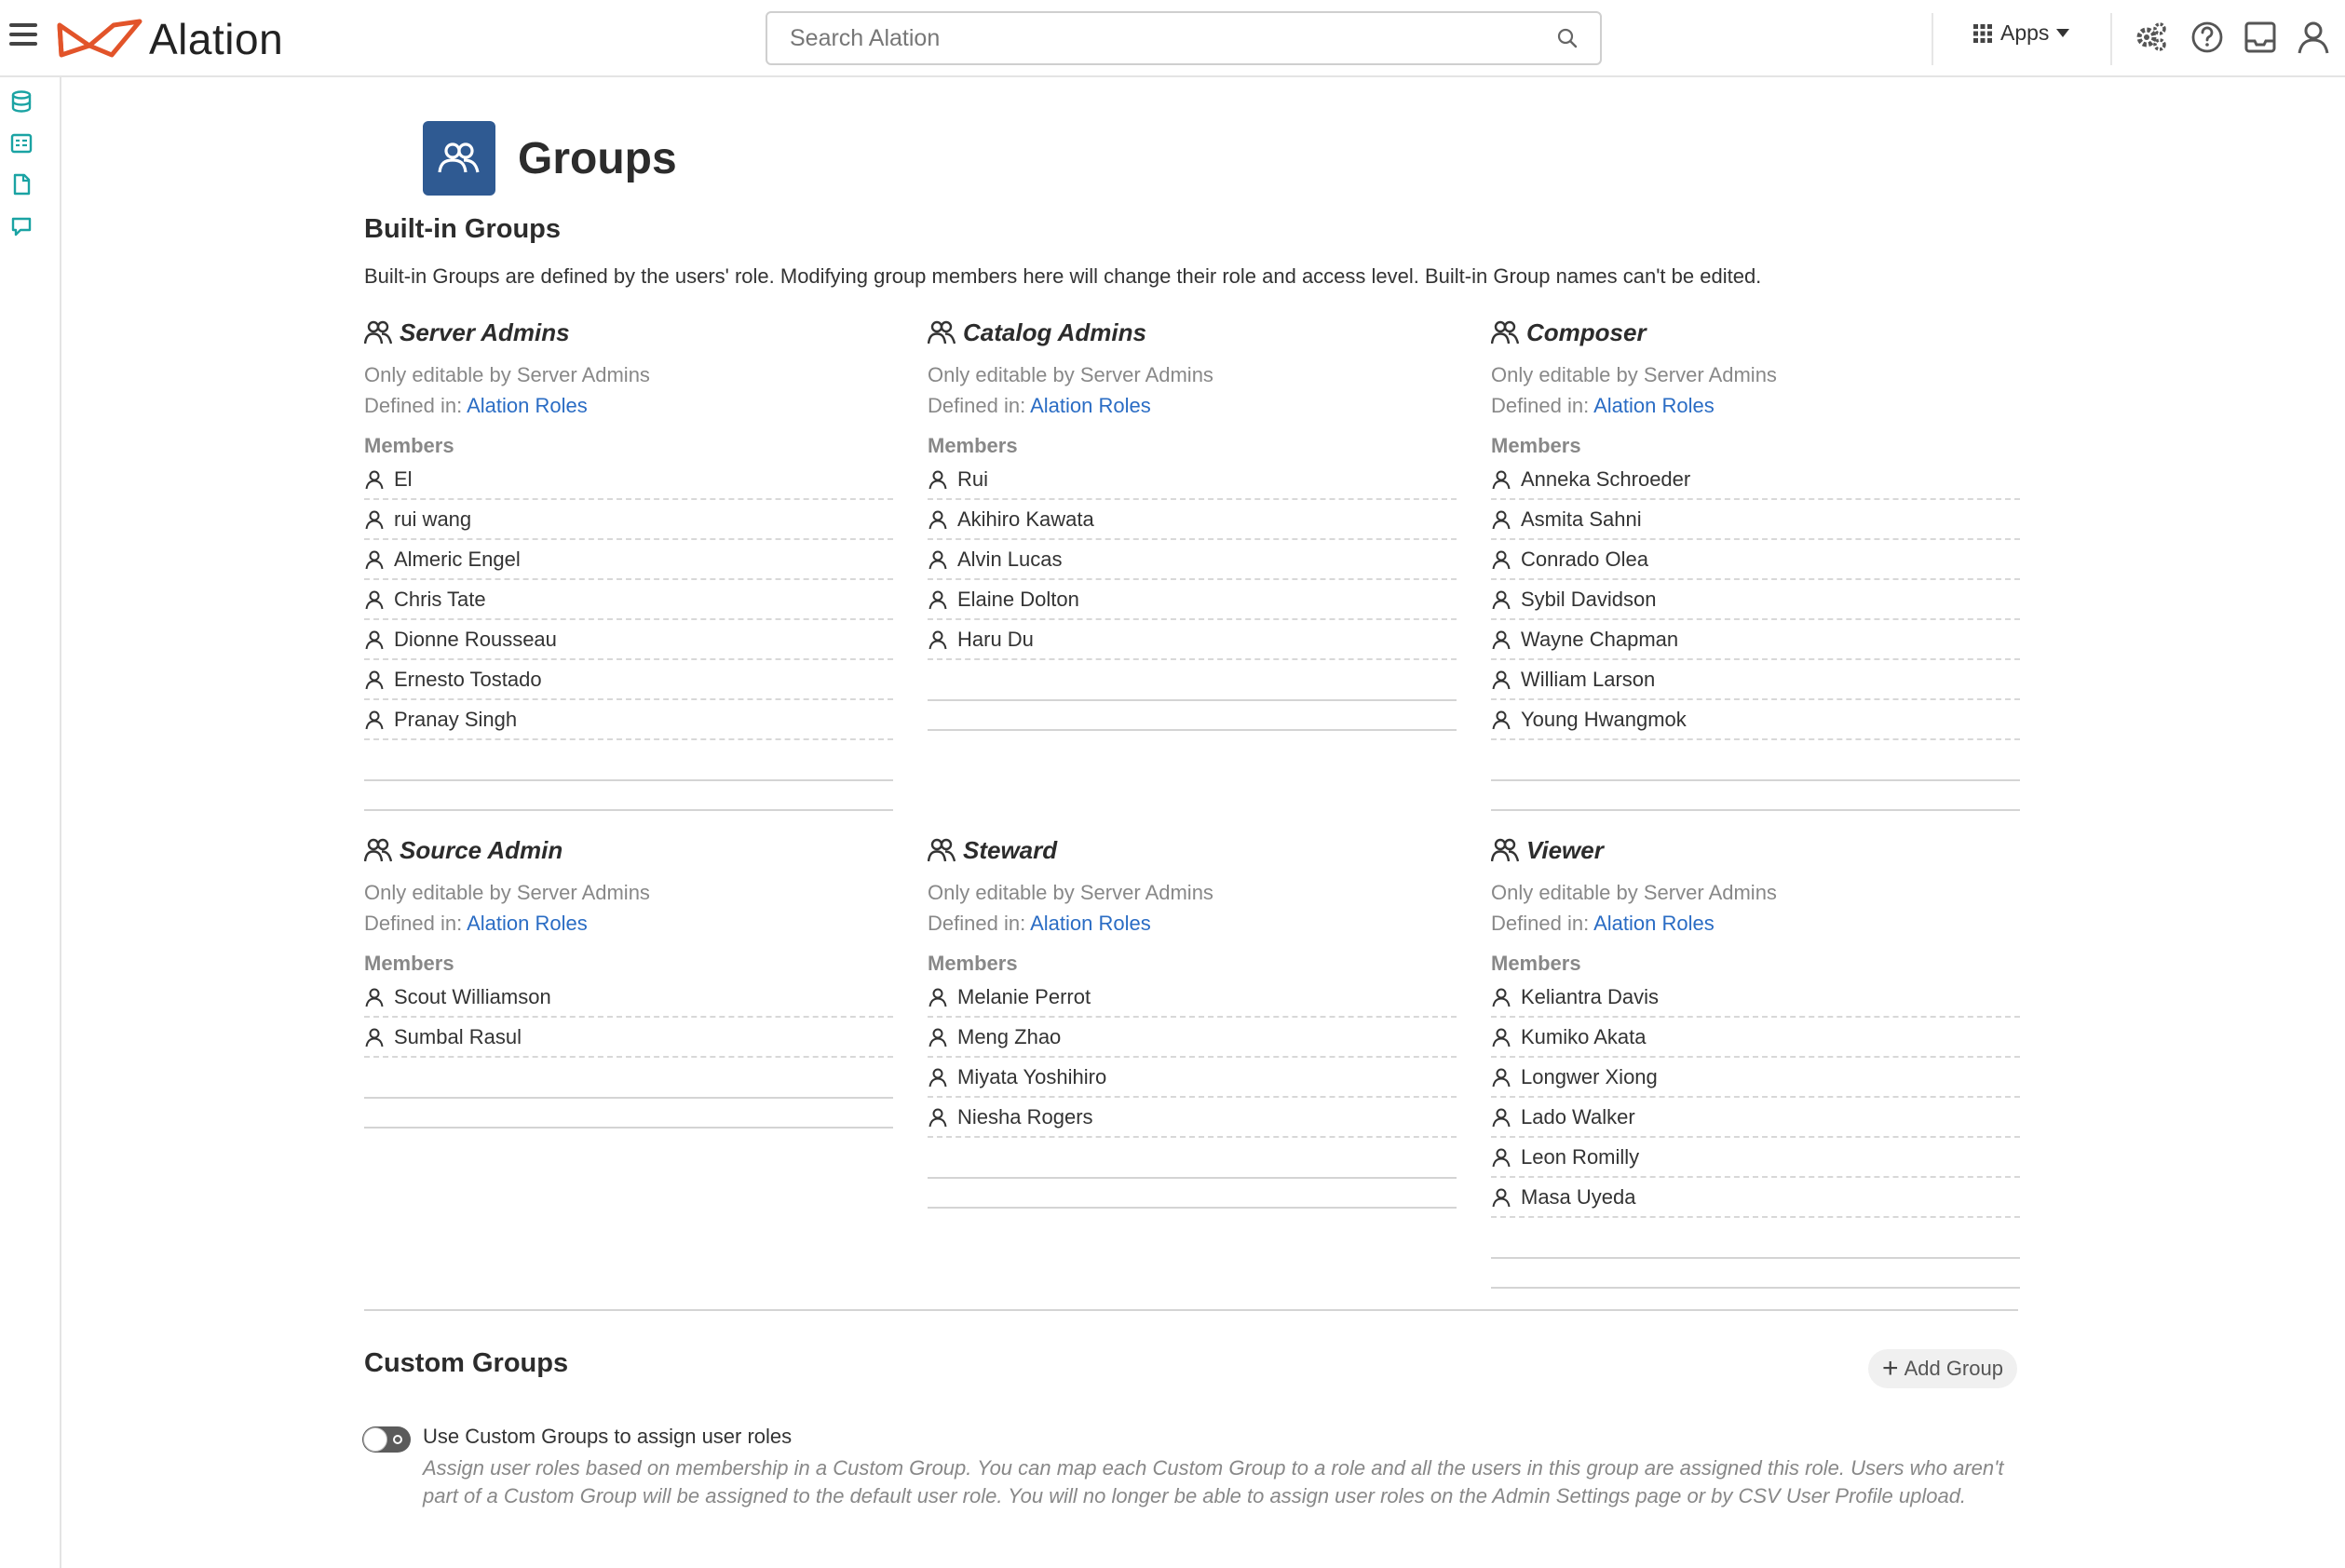 The width and height of the screenshot is (2345, 1568). What do you see at coordinates (1578, 1117) in the screenshot?
I see `member-name: Lado Walker` at bounding box center [1578, 1117].